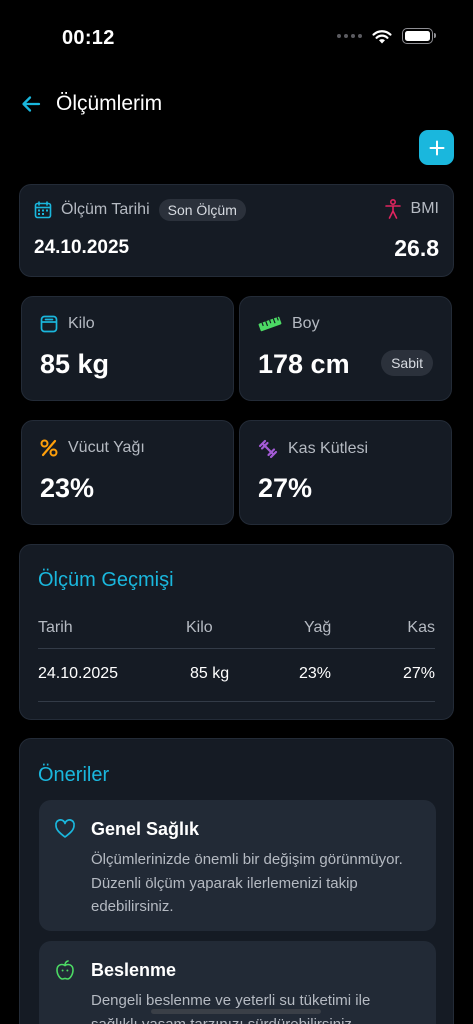 This screenshot has height=1024, width=473. What do you see at coordinates (43, 210) in the screenshot?
I see `calendar-icon` at bounding box center [43, 210].